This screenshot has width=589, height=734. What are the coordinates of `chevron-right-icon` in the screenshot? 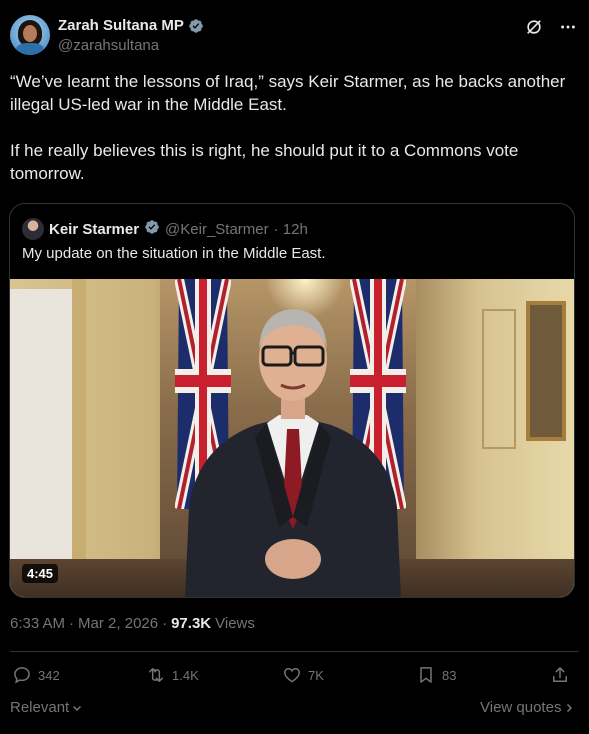 It's located at (570, 707).